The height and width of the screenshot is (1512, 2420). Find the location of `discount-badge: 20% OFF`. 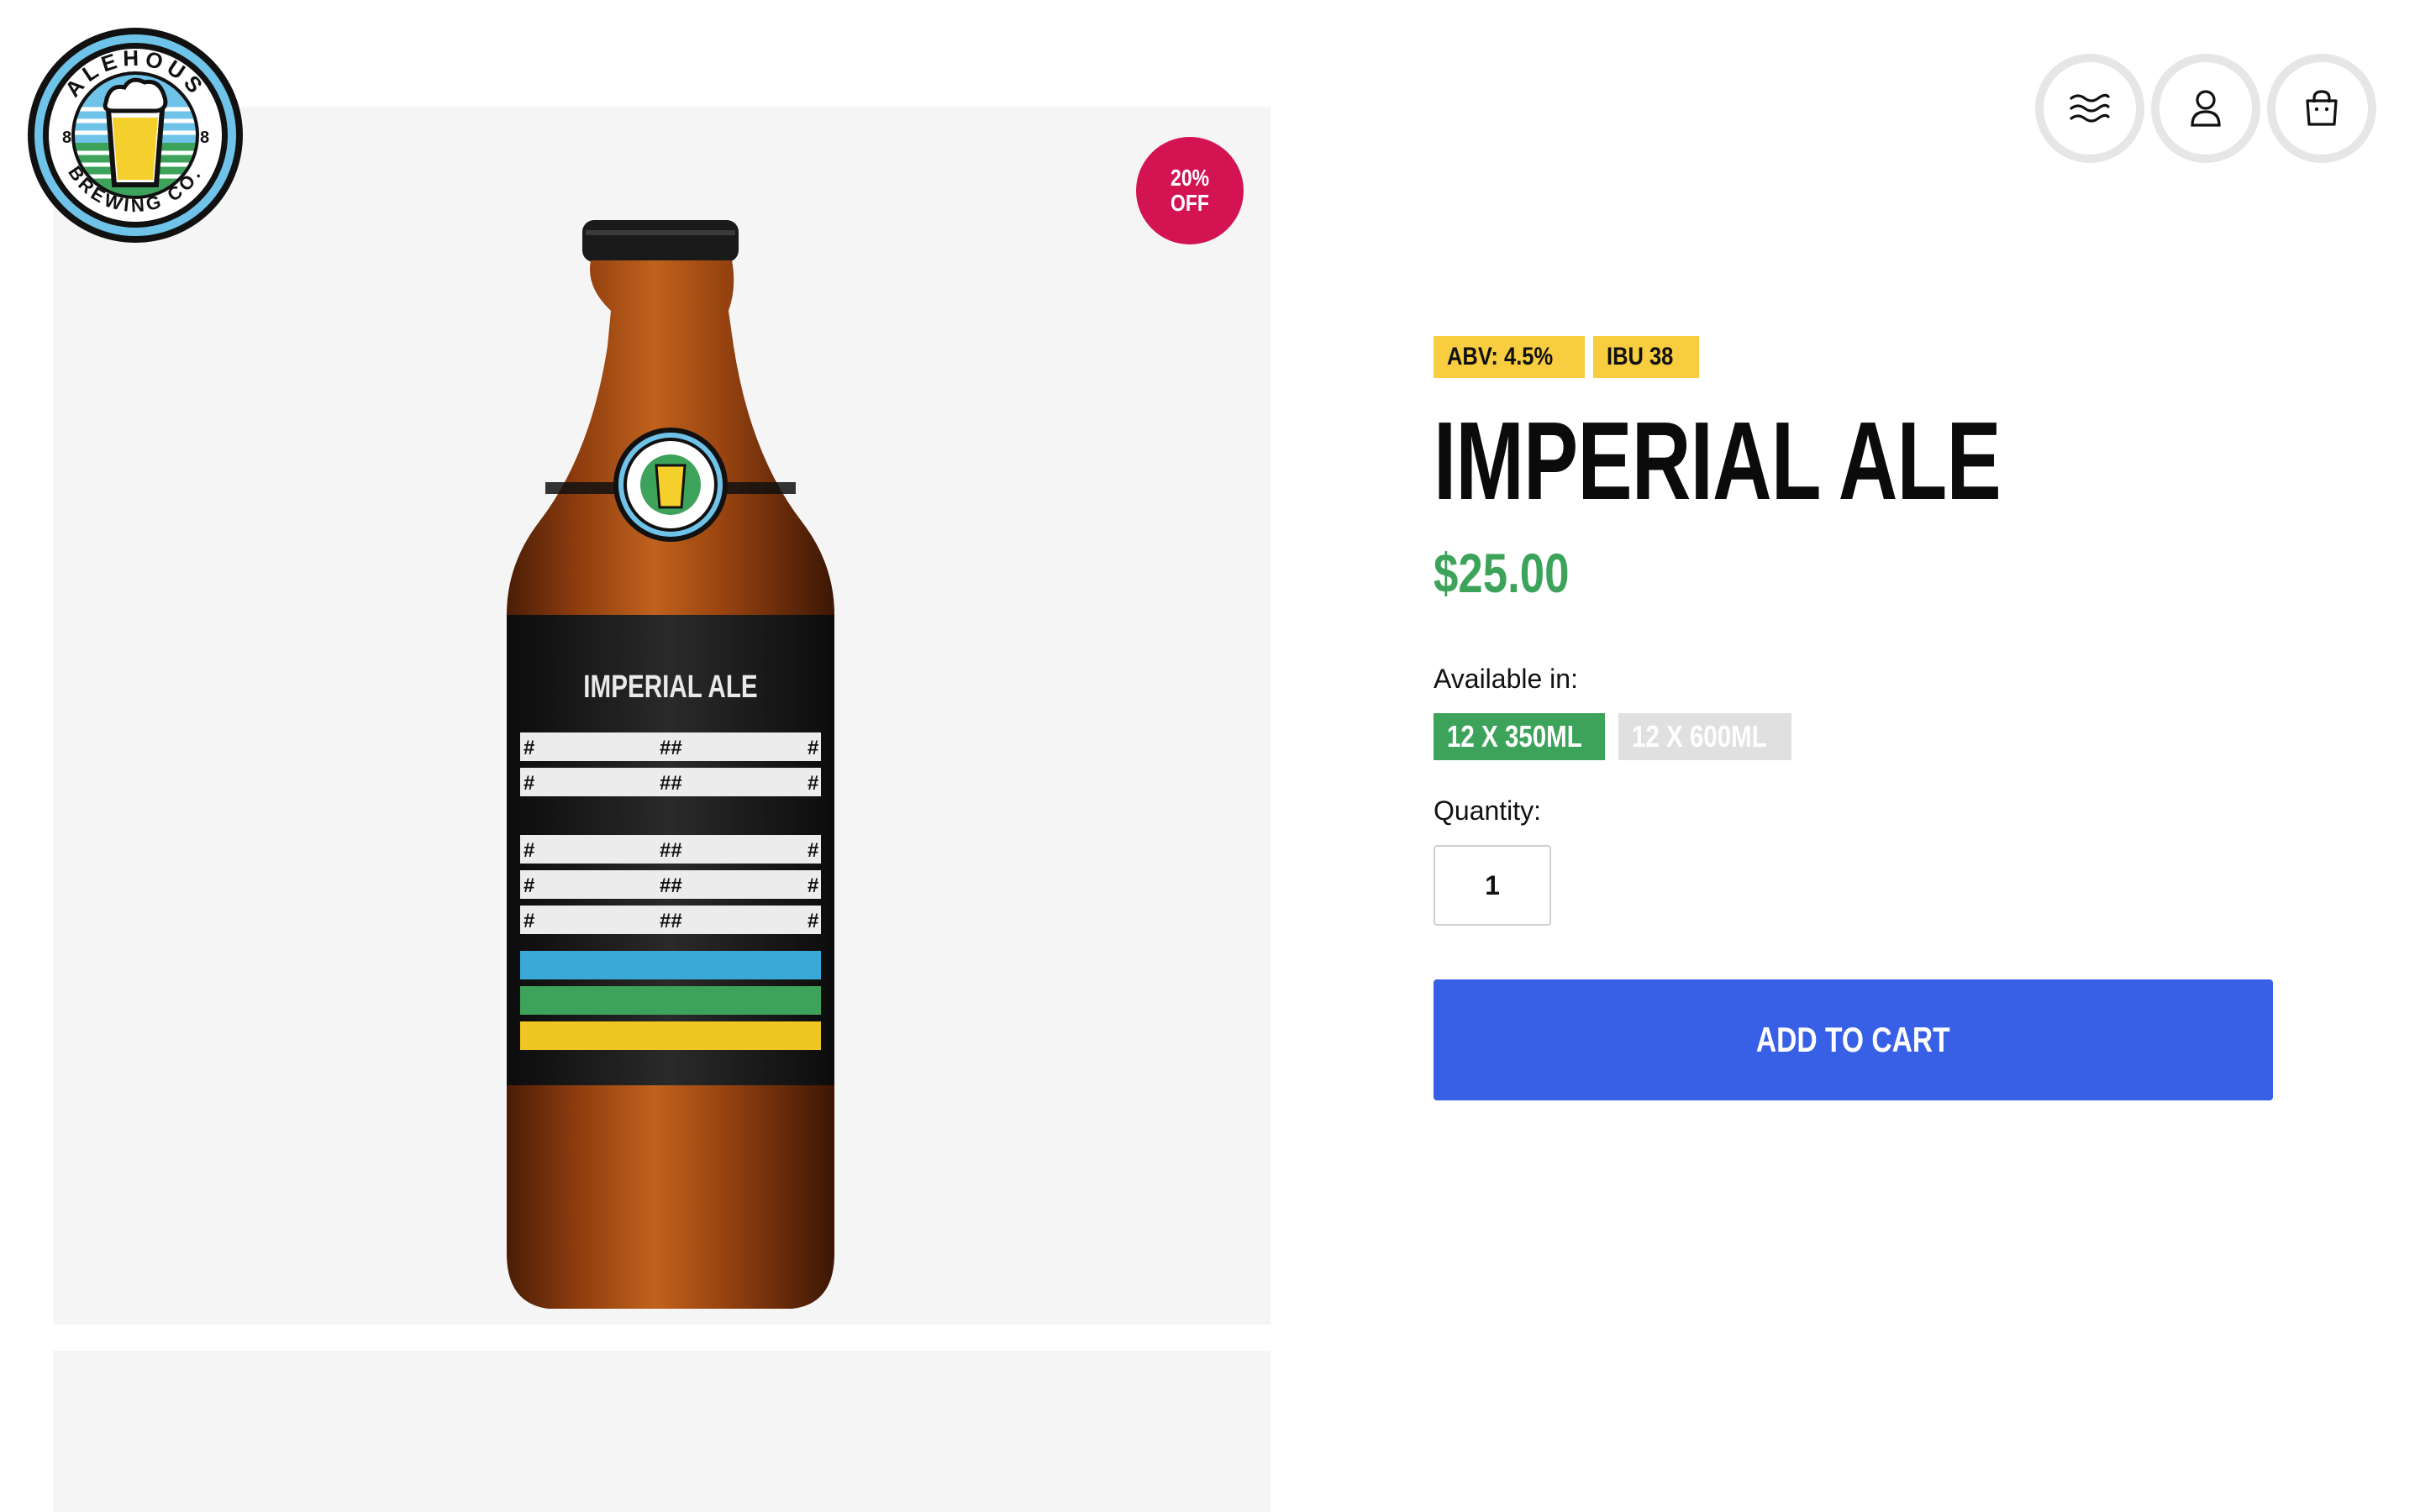

discount-badge: 20% OFF is located at coordinates (1190, 190).